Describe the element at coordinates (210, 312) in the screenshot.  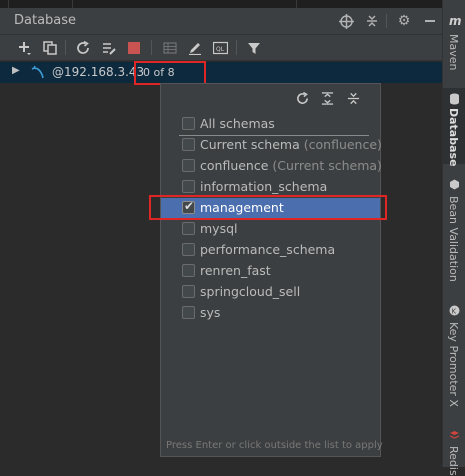
I see `schema-label: sys` at that location.